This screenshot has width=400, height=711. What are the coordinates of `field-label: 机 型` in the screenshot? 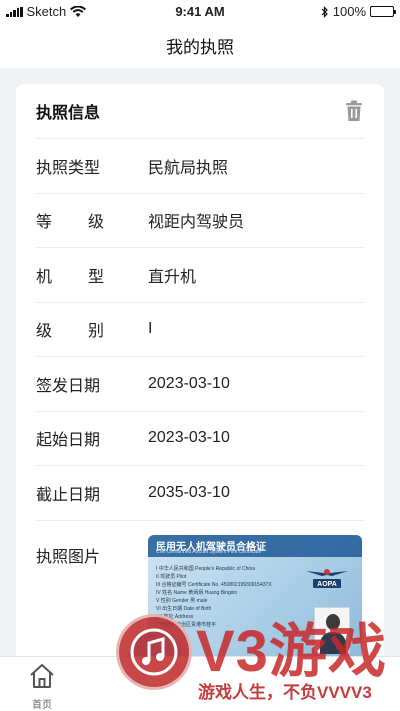 It's located at (92, 275).